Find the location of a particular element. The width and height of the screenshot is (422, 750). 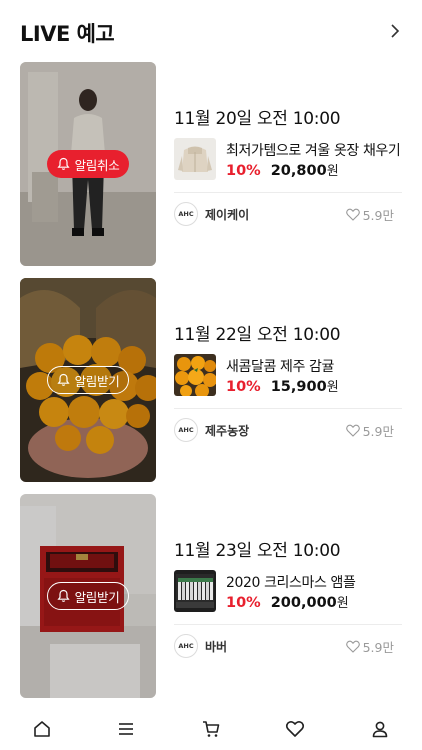

header: LIVE 예고 is located at coordinates (211, 31).